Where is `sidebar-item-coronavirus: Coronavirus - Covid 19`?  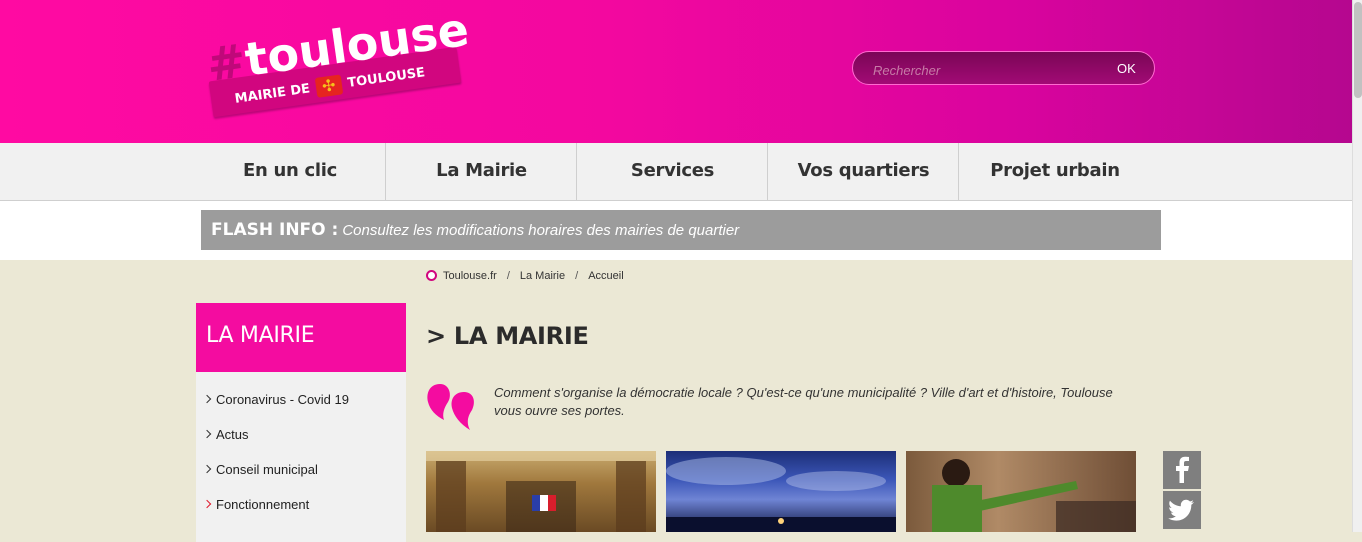
sidebar-item-coronavirus: Coronavirus - Covid 19 is located at coordinates (275, 399).